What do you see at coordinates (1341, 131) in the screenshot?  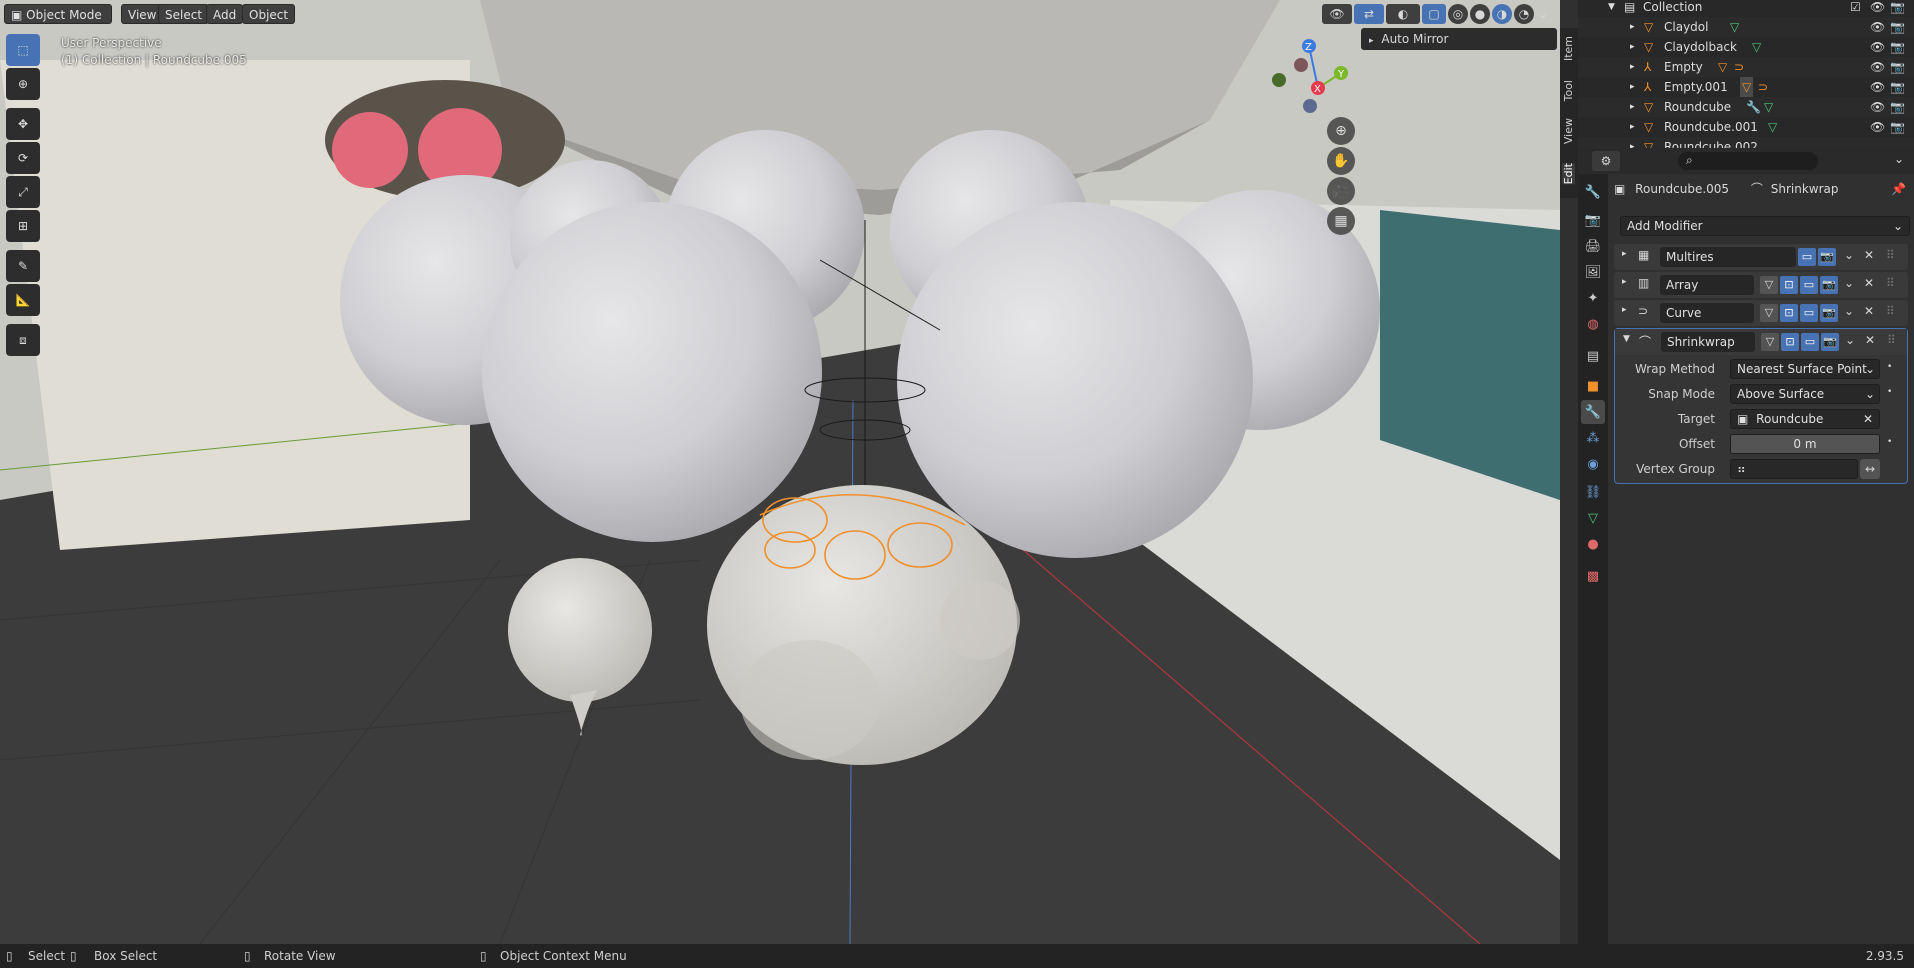 I see `zoom-icon: ⊕` at bounding box center [1341, 131].